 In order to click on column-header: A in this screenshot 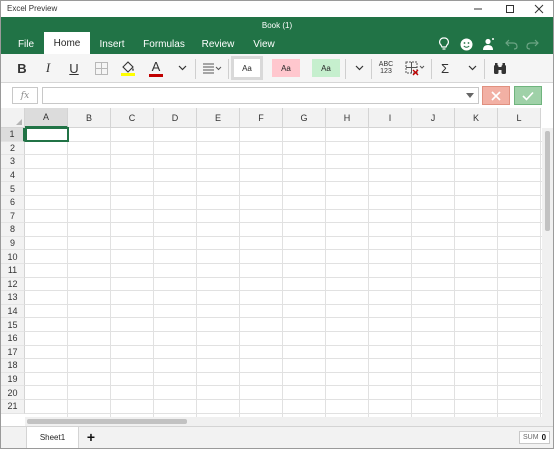, I will do `click(46, 118)`.